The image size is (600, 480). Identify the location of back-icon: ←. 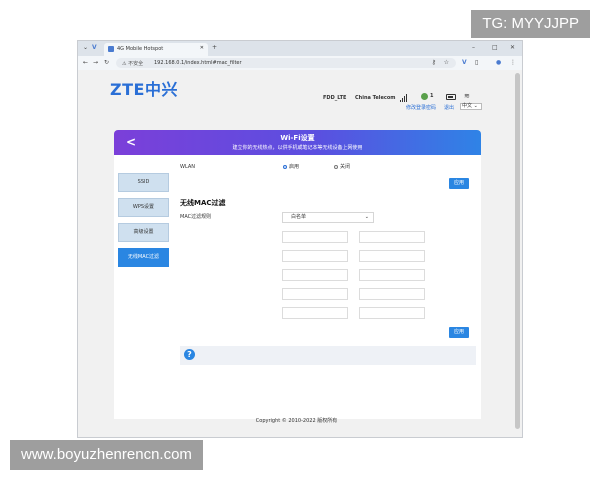
(85, 62).